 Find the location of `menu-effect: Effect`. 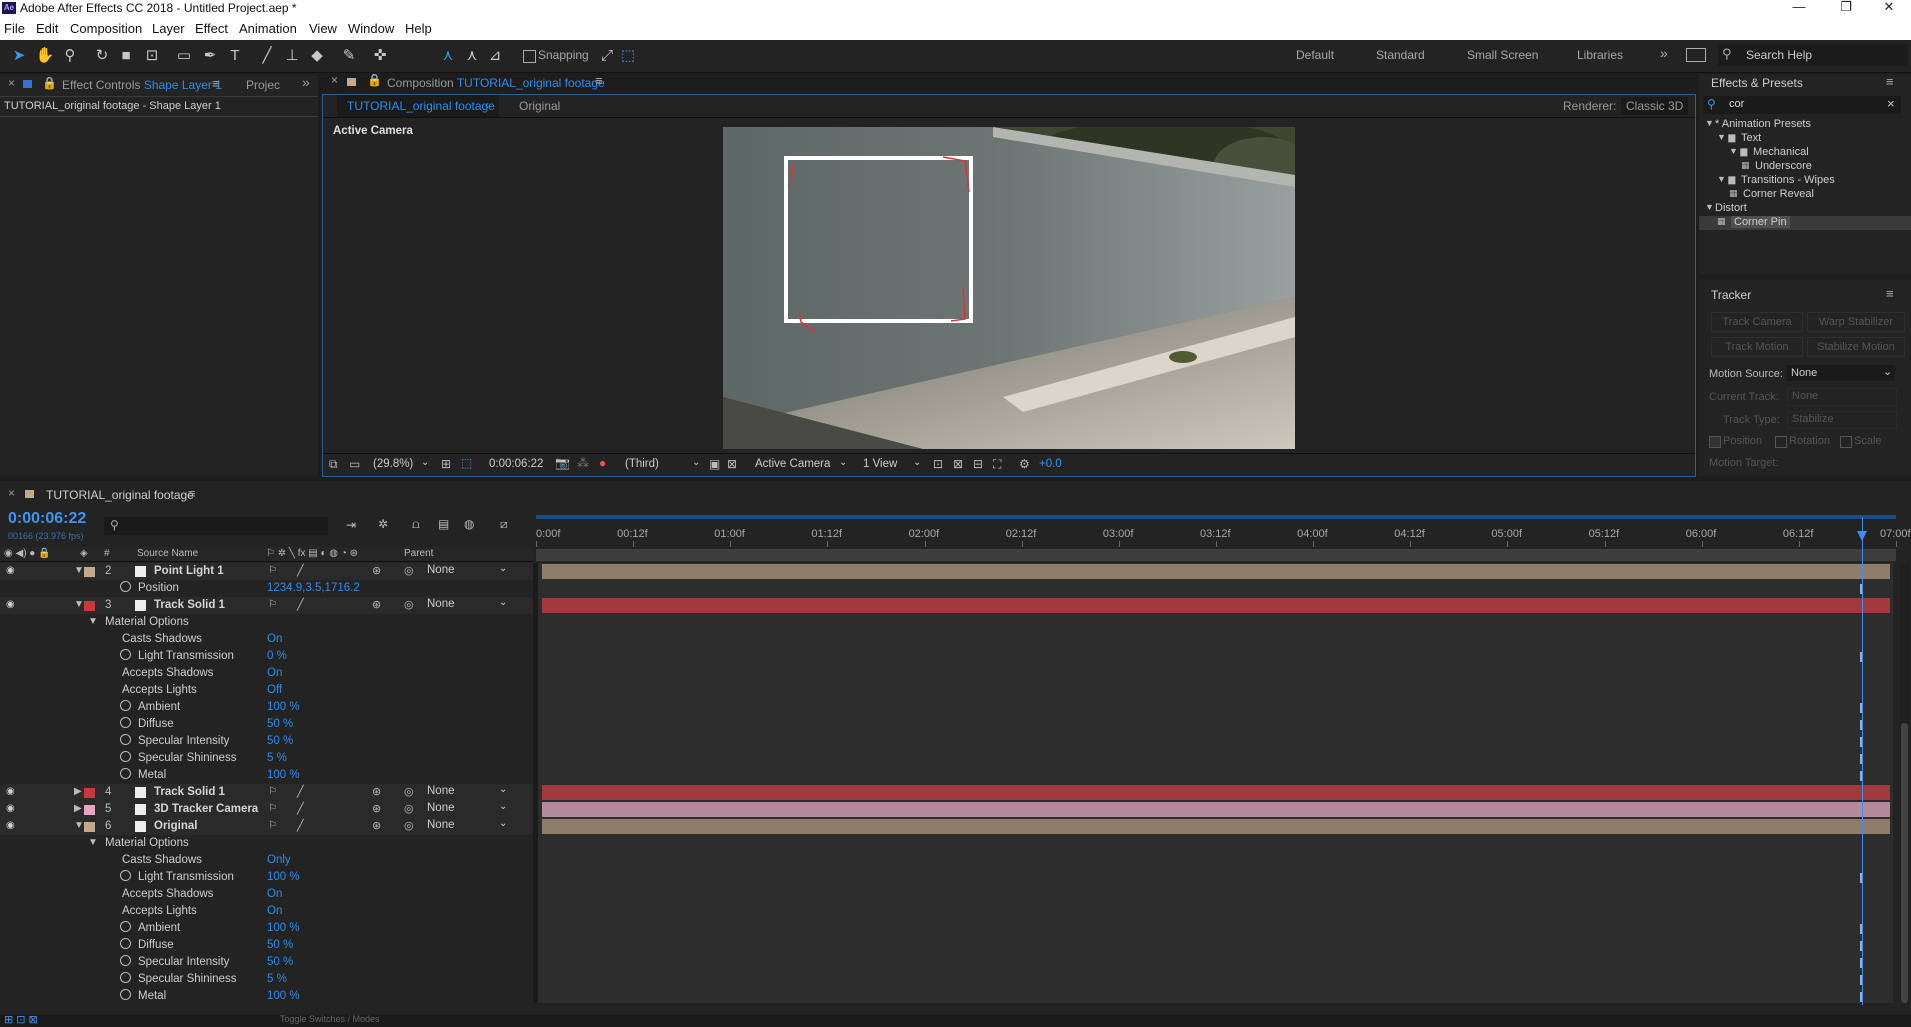

menu-effect: Effect is located at coordinates (211, 28).